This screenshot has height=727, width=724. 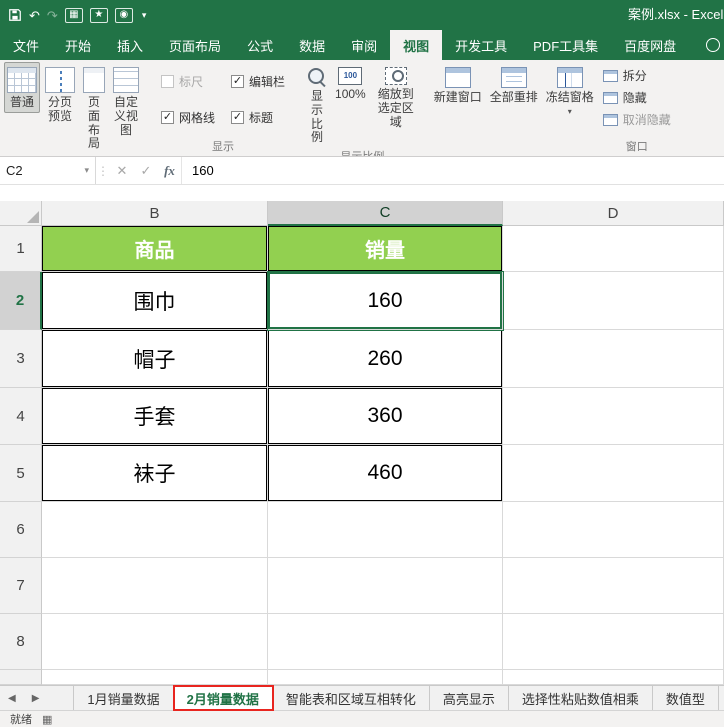 I want to click on row-header-8: 8, so click(x=21, y=642).